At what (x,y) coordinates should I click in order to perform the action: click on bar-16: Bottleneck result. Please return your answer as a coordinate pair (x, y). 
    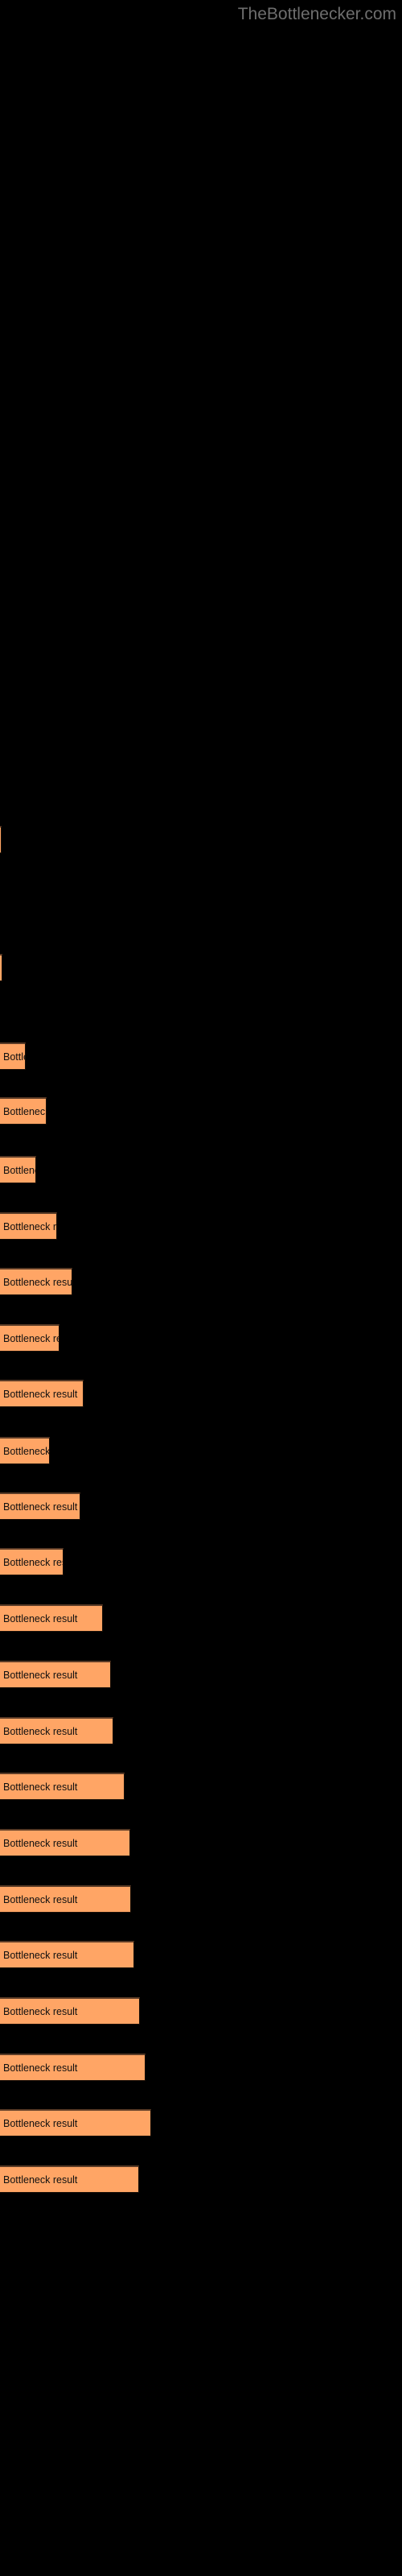
    Looking at the image, I should click on (62, 1786).